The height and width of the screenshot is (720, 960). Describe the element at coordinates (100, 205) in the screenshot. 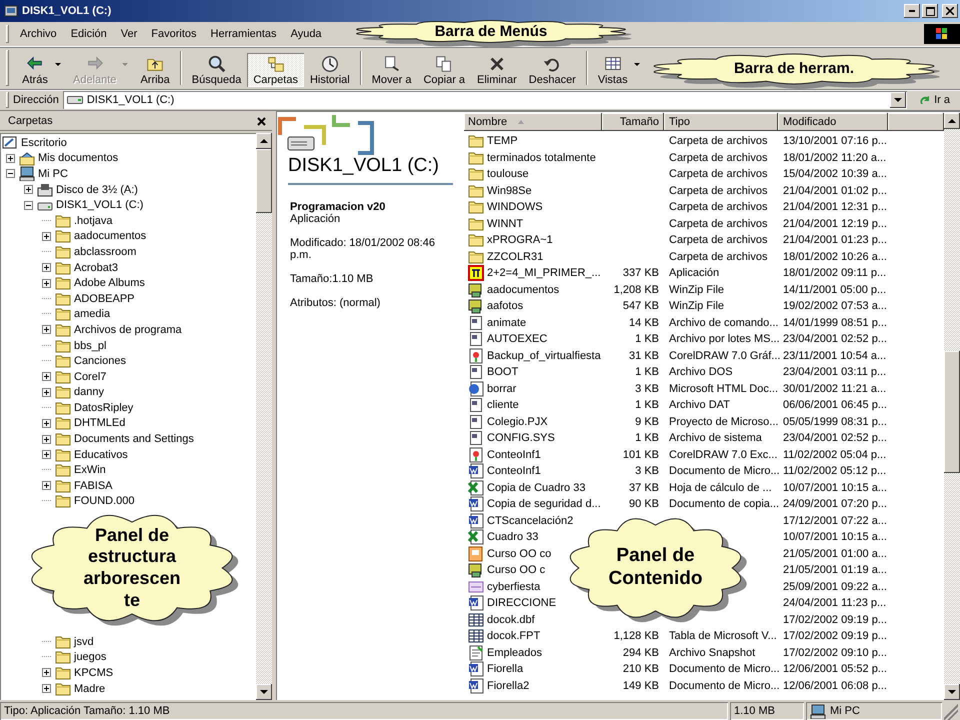

I see `tree-item: DISK1_VOL1 (C:)` at that location.